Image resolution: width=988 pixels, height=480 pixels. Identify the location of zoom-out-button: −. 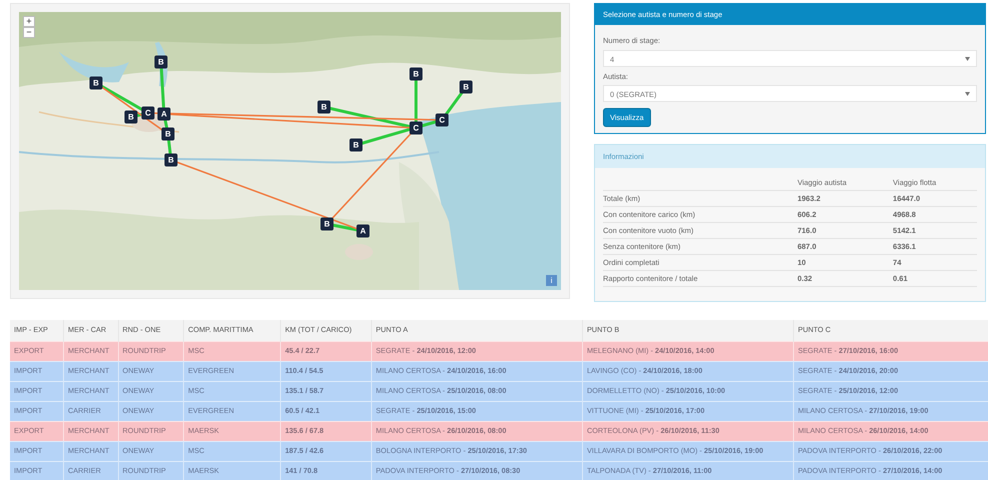
(29, 32).